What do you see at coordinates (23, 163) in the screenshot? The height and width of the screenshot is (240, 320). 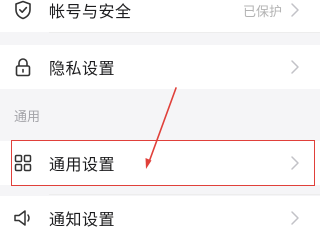 I see `grid-icon` at bounding box center [23, 163].